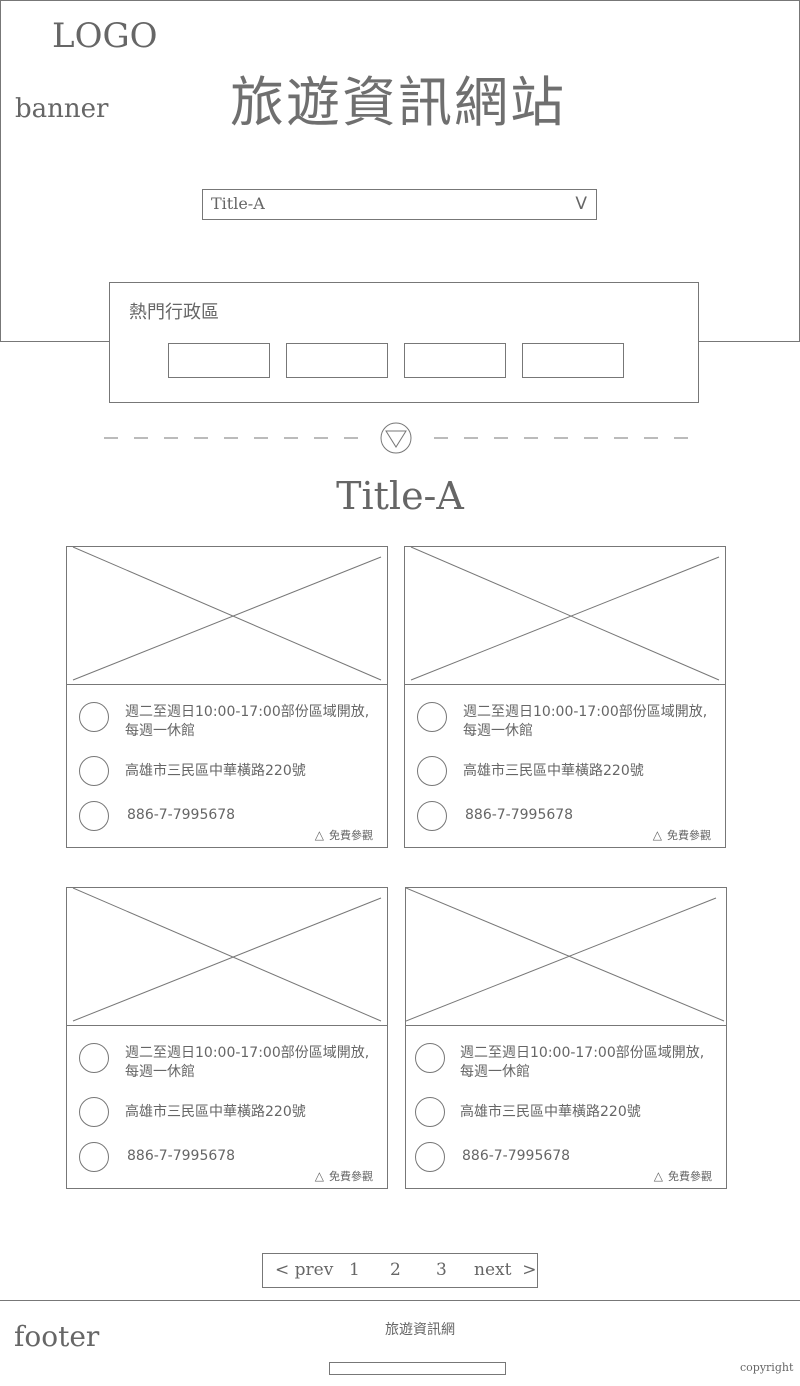  I want to click on section-divider, so click(397, 438).